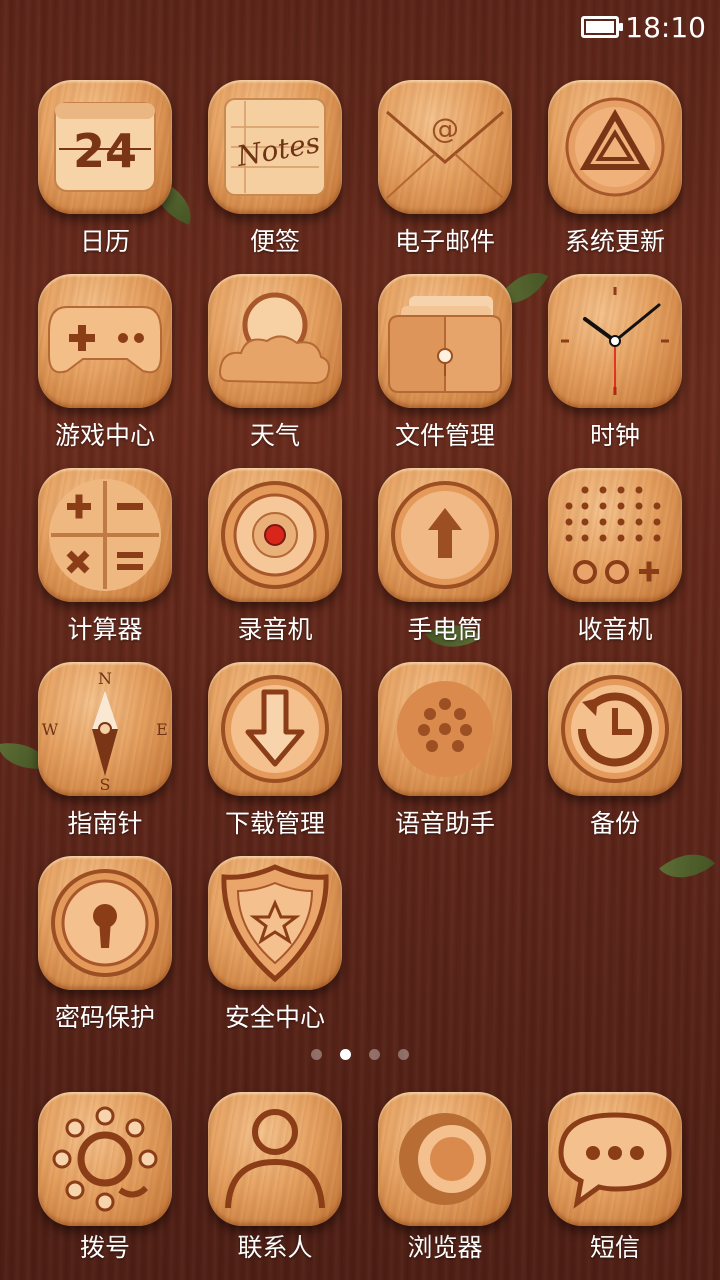 The height and width of the screenshot is (1280, 720). I want to click on app-voice-assistant: 语音助手, so click(445, 759).